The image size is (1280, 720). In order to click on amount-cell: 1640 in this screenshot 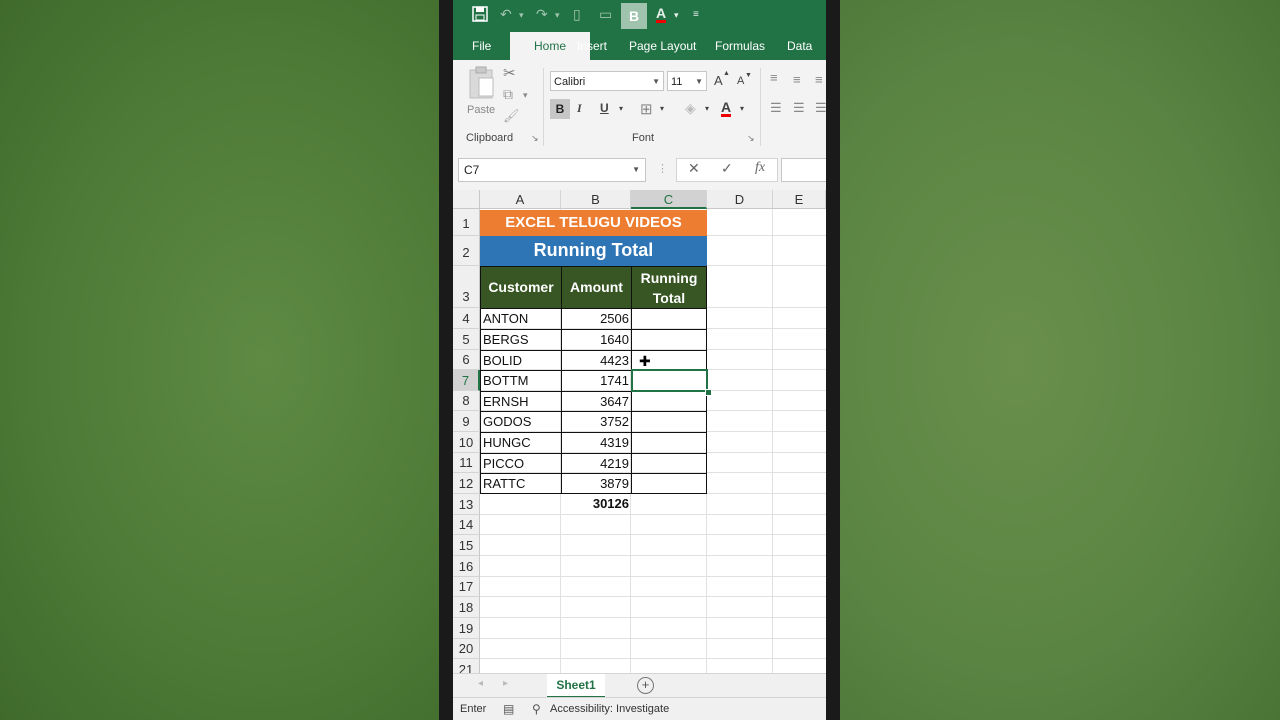, I will do `click(596, 340)`.